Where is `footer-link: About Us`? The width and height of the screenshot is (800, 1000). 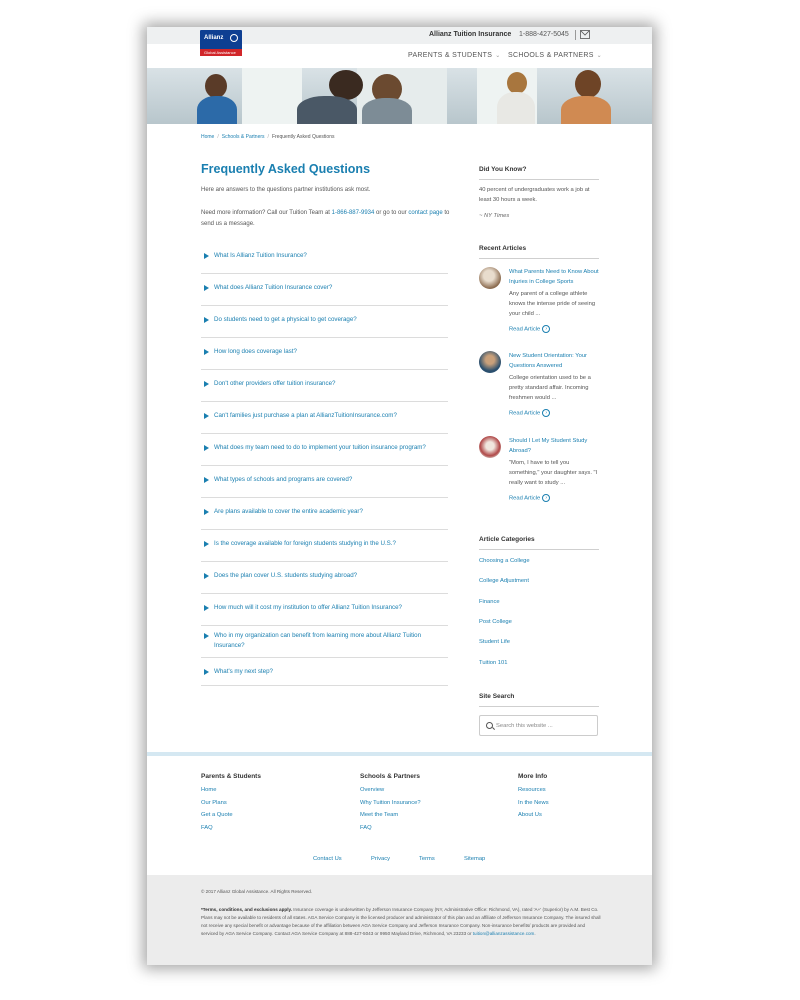 footer-link: About Us is located at coordinates (533, 815).